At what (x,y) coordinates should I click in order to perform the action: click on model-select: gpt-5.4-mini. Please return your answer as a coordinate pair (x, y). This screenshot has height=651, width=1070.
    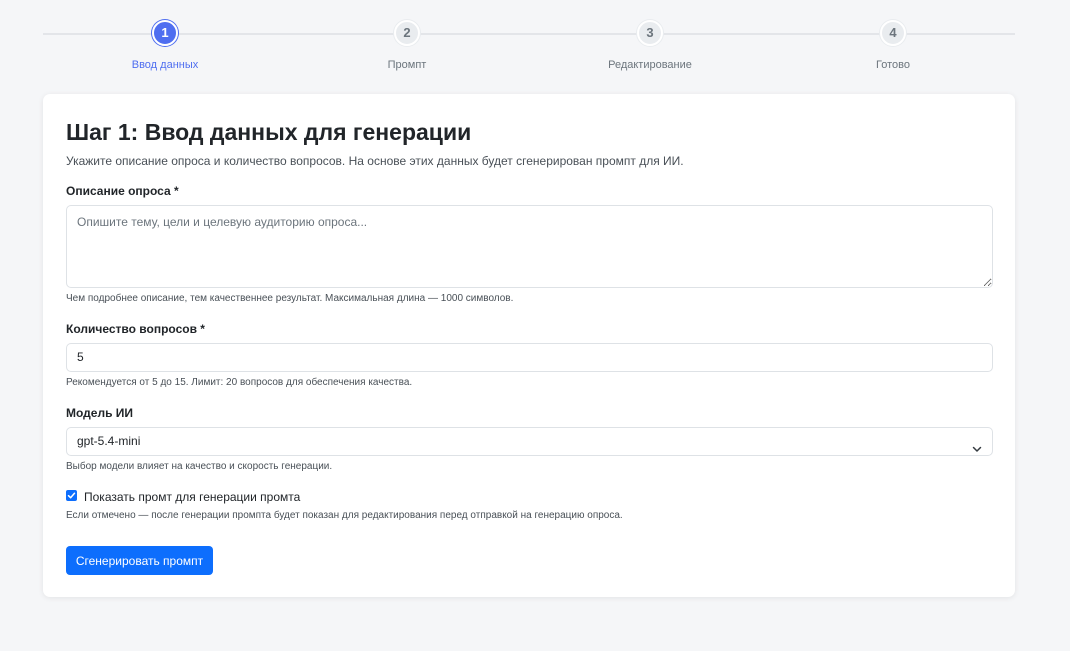
    Looking at the image, I should click on (529, 441).